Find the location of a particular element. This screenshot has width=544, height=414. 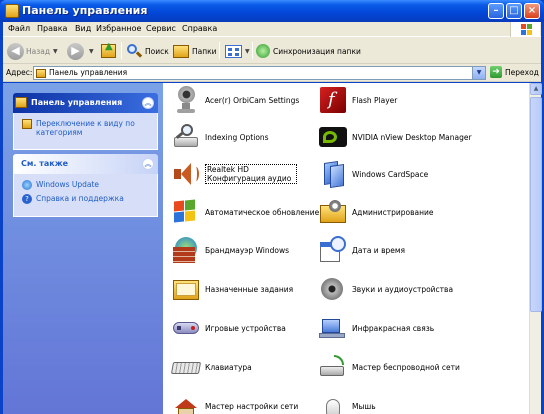

item-nvidia-nview: NVIDIA nView Desktop Manager is located at coordinates (395, 137).